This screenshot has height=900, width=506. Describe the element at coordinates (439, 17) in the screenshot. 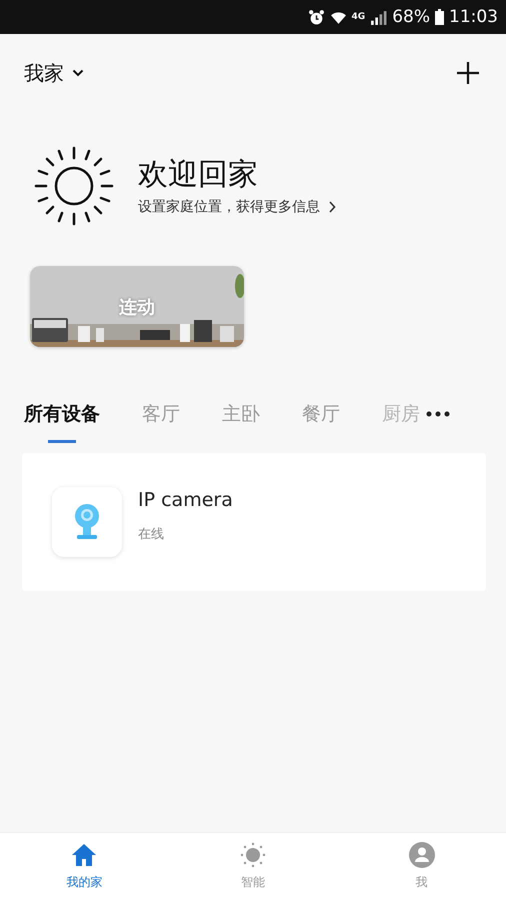

I see `battery-icon` at that location.